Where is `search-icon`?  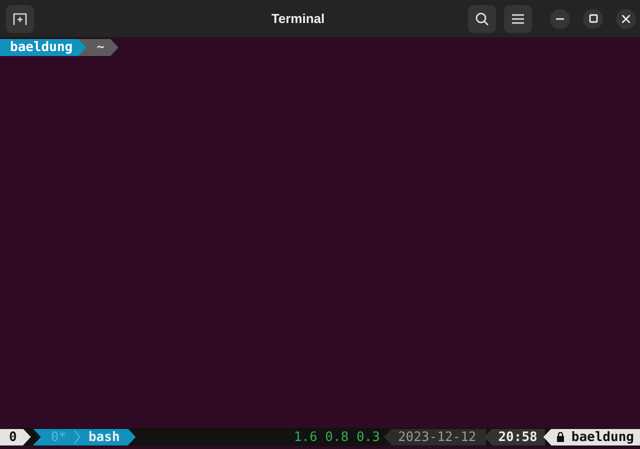 search-icon is located at coordinates (482, 19).